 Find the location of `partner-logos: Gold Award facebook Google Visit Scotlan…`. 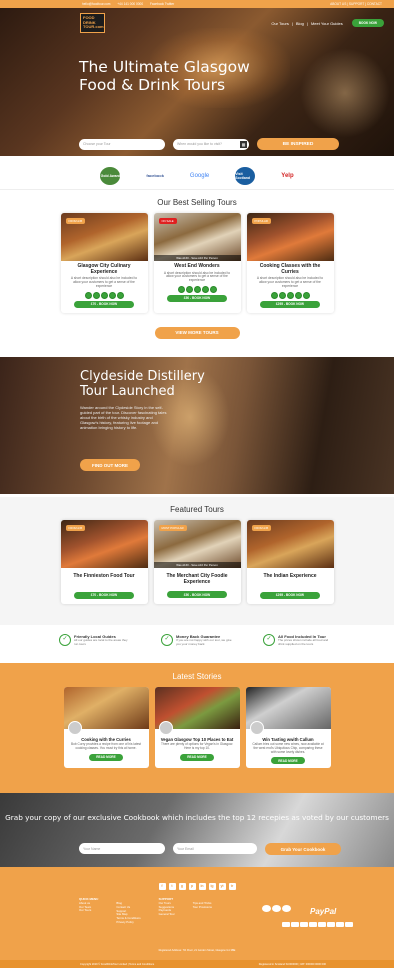

partner-logos: Gold Award facebook Google Visit Scotlan… is located at coordinates (197, 173).